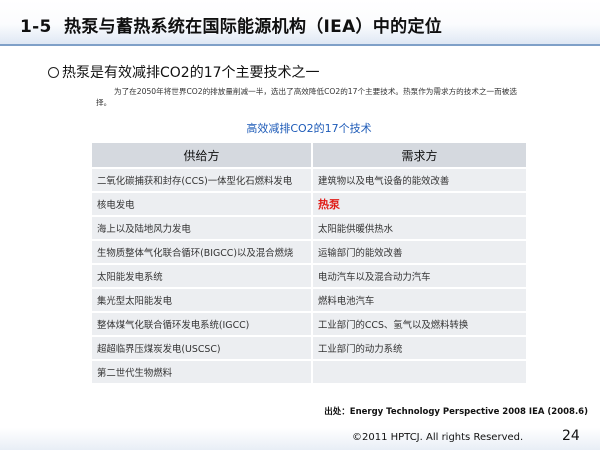  Describe the element at coordinates (418, 348) in the screenshot. I see `demand-cell: 工业部门的动力系统` at that location.